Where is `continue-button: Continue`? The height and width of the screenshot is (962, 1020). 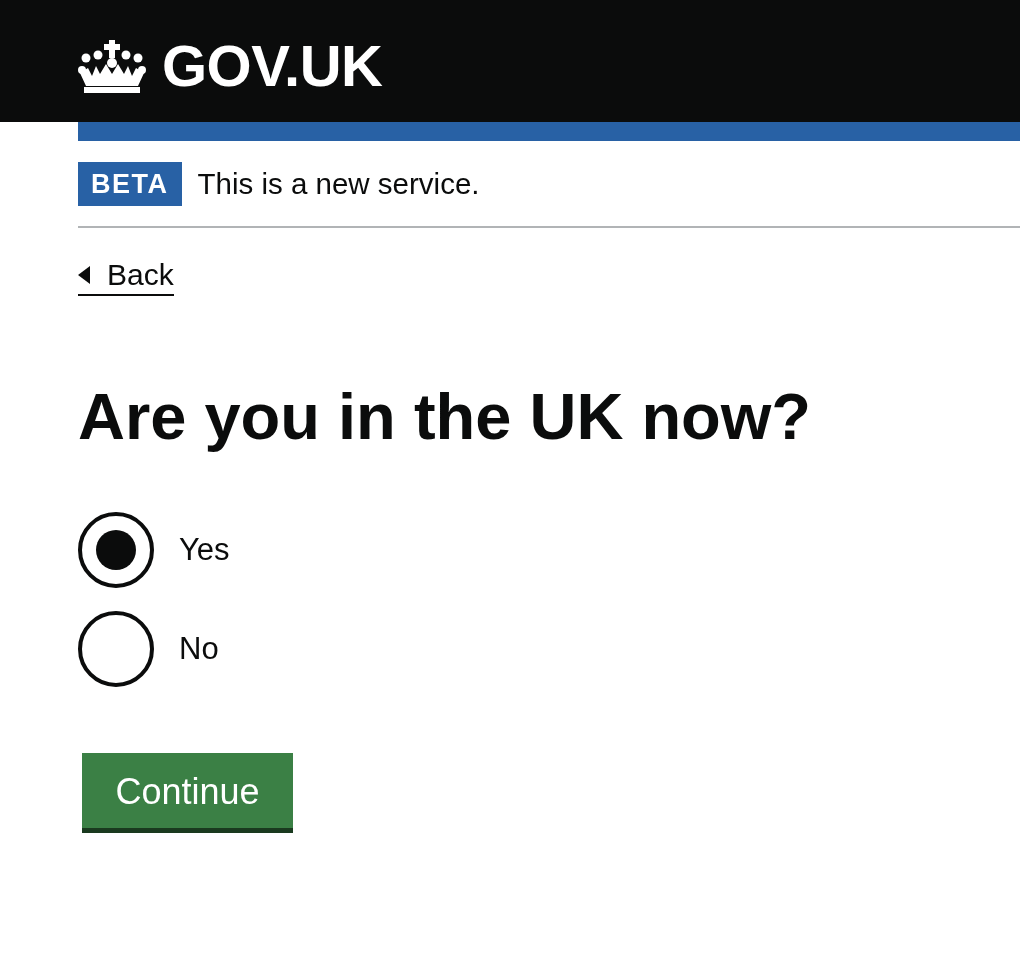 continue-button: Continue is located at coordinates (187, 793).